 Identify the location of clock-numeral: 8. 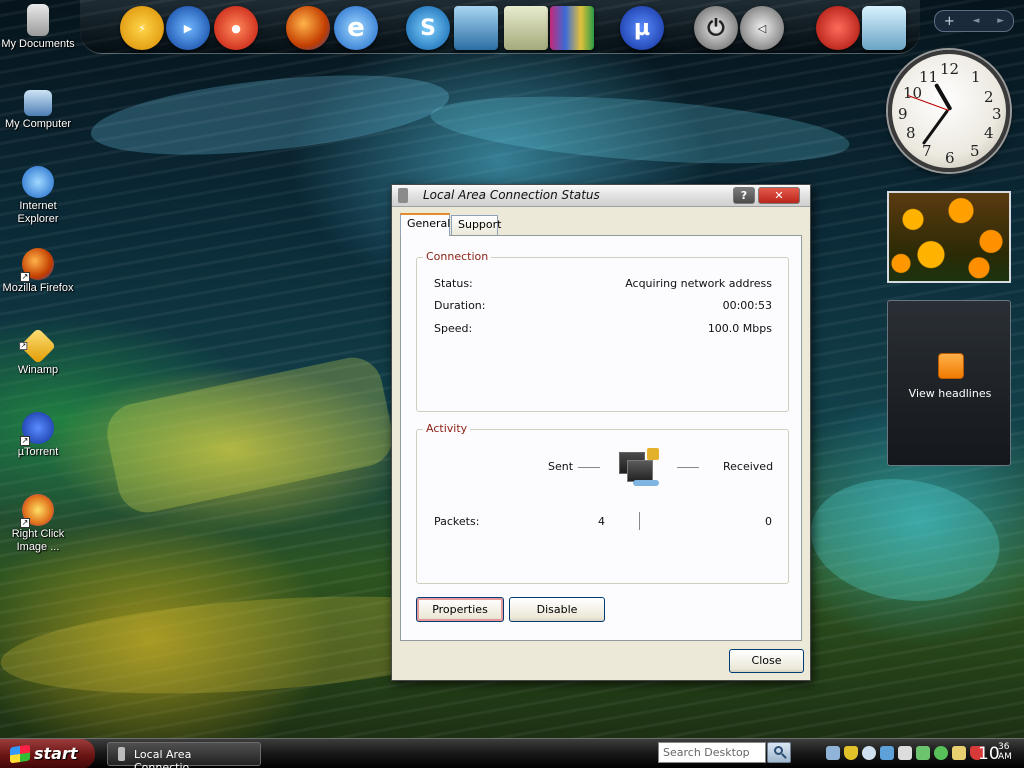
(911, 133).